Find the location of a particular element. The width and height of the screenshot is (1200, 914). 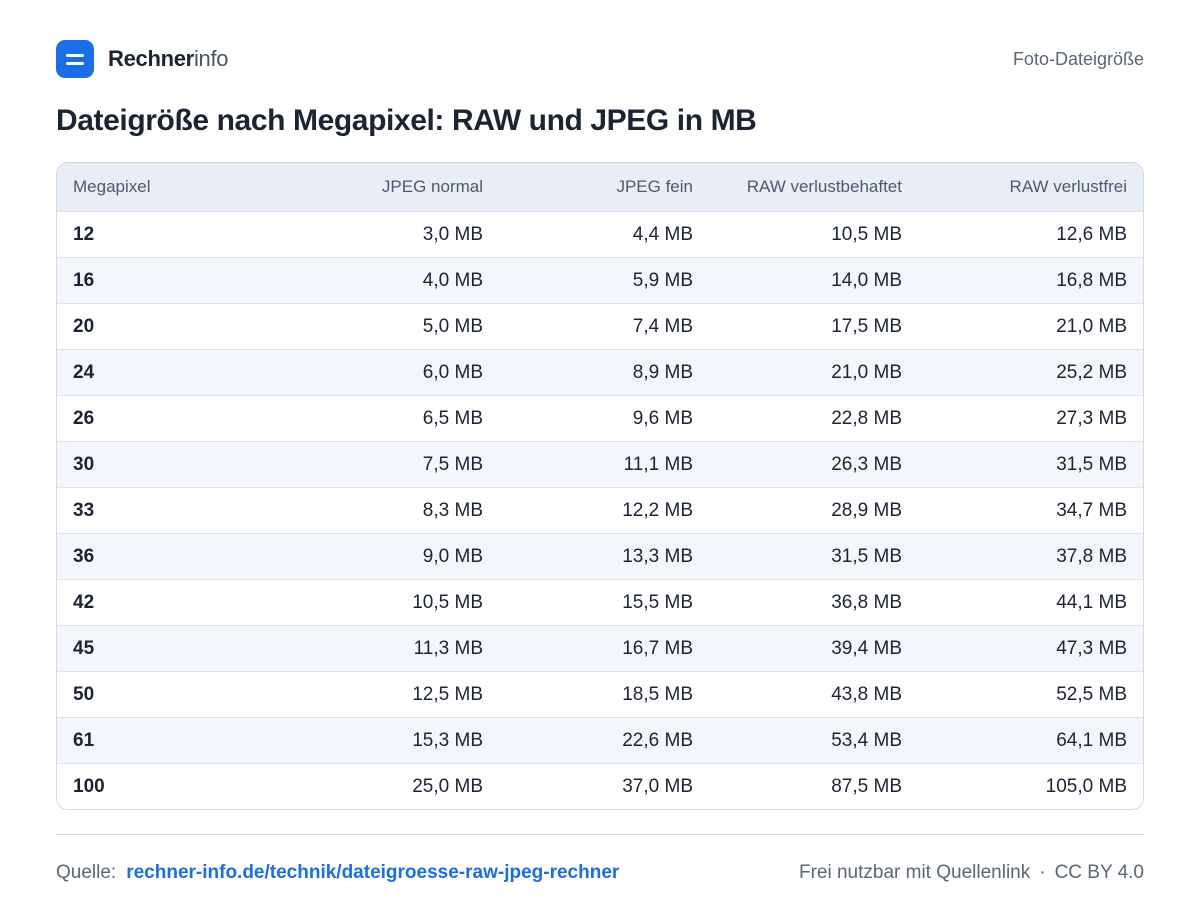

license-text: Frei nutzbar mit Quellenlink is located at coordinates (914, 872).